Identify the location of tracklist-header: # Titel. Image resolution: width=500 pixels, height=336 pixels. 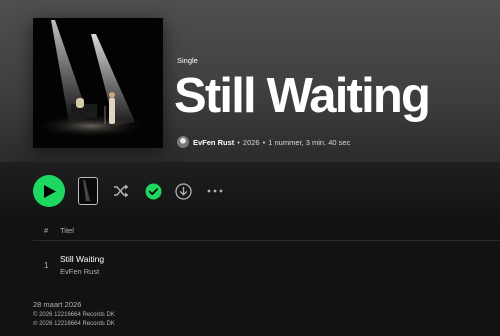
(266, 230).